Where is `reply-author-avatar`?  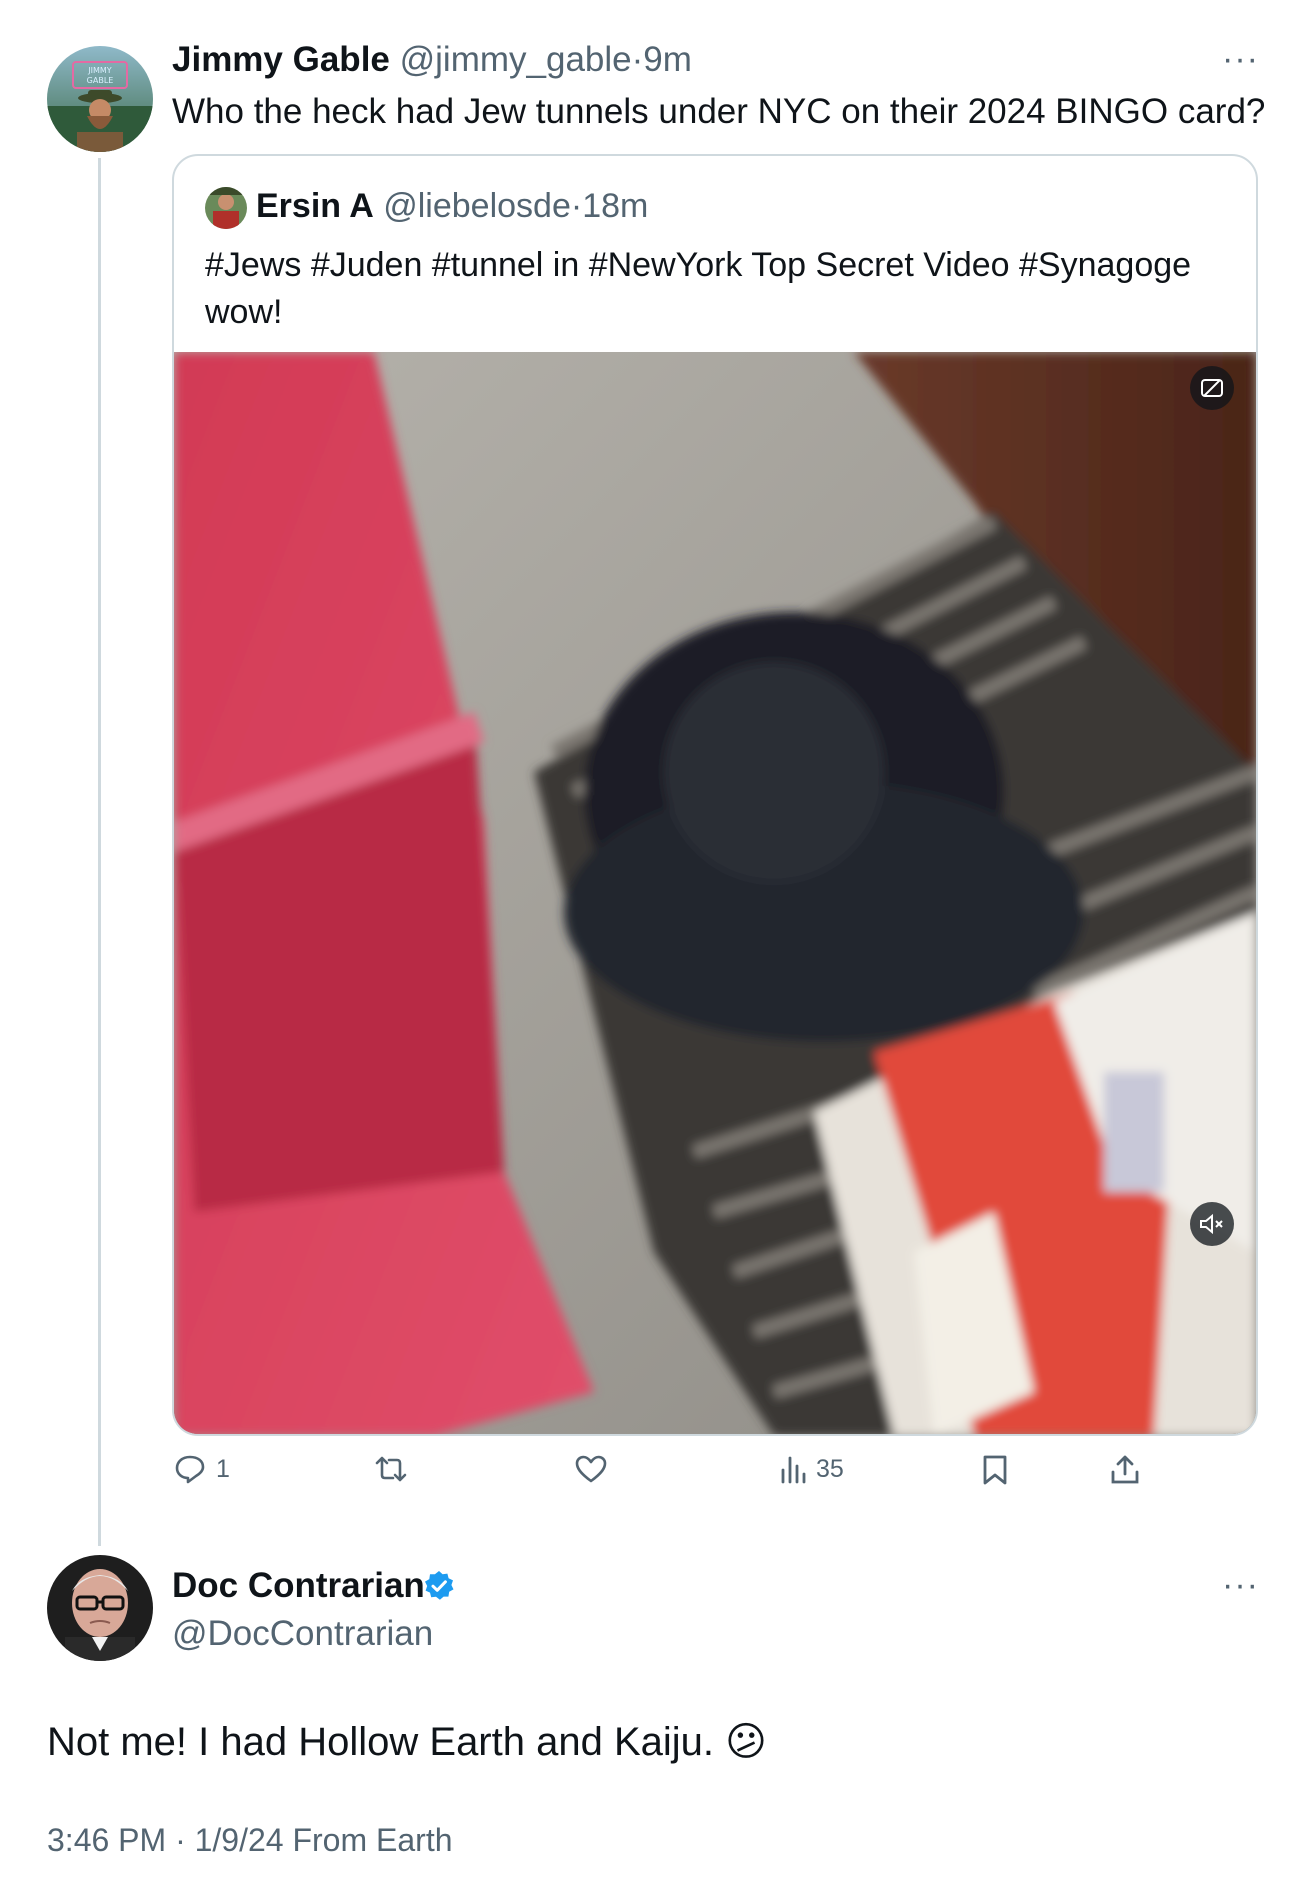
reply-author-avatar is located at coordinates (100, 1608).